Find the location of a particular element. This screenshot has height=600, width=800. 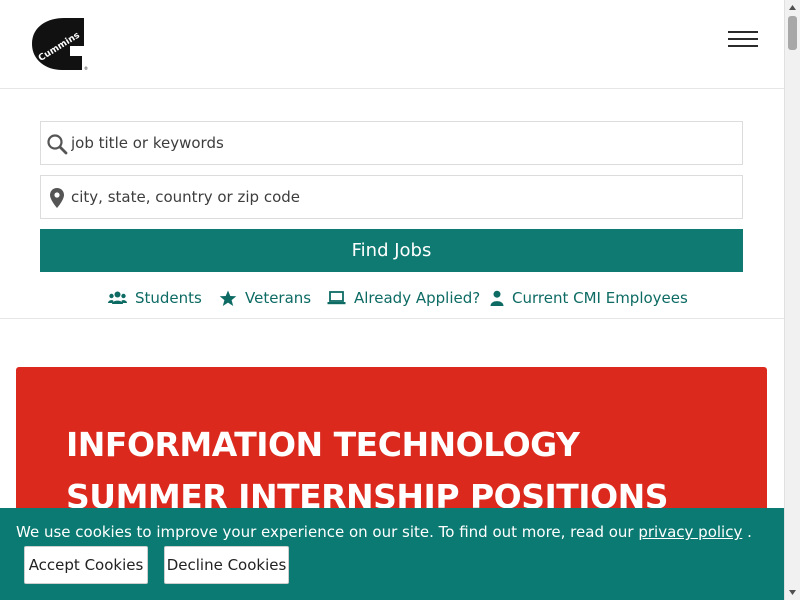

quick-link-label: Veterans is located at coordinates (278, 298).